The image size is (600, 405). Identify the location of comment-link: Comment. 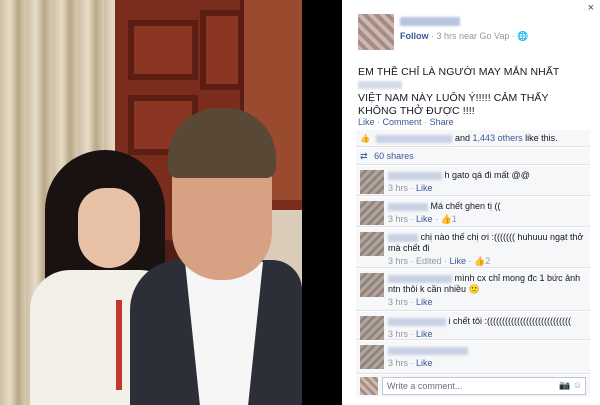
(402, 122).